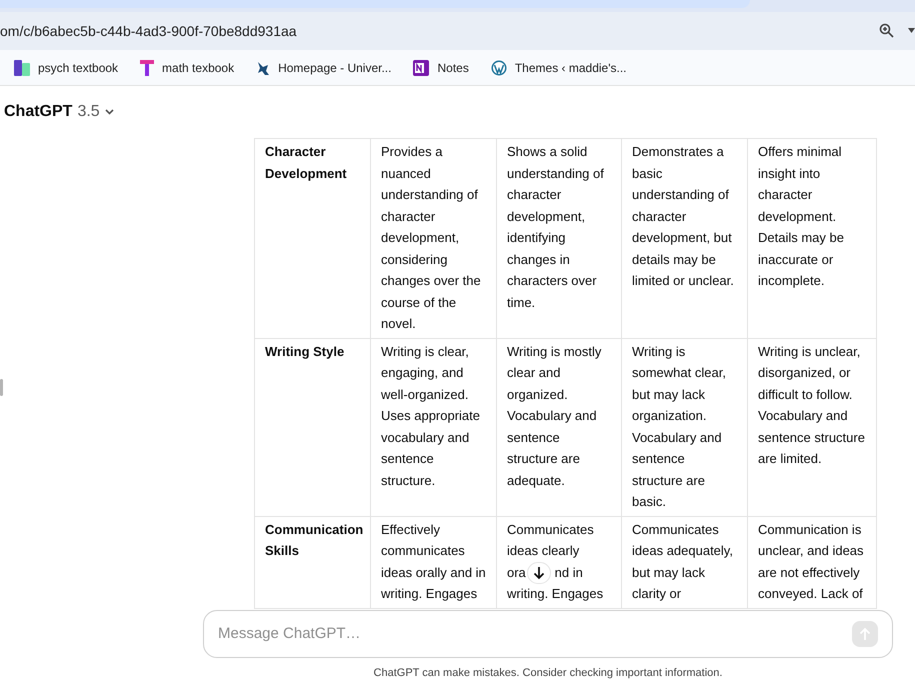 Image resolution: width=915 pixels, height=687 pixels. Describe the element at coordinates (812, 427) in the screenshot. I see `table-cell: Writing is unclear, disorganized, or difficult to follow. Vocabulary and sentence structure are limited.` at that location.